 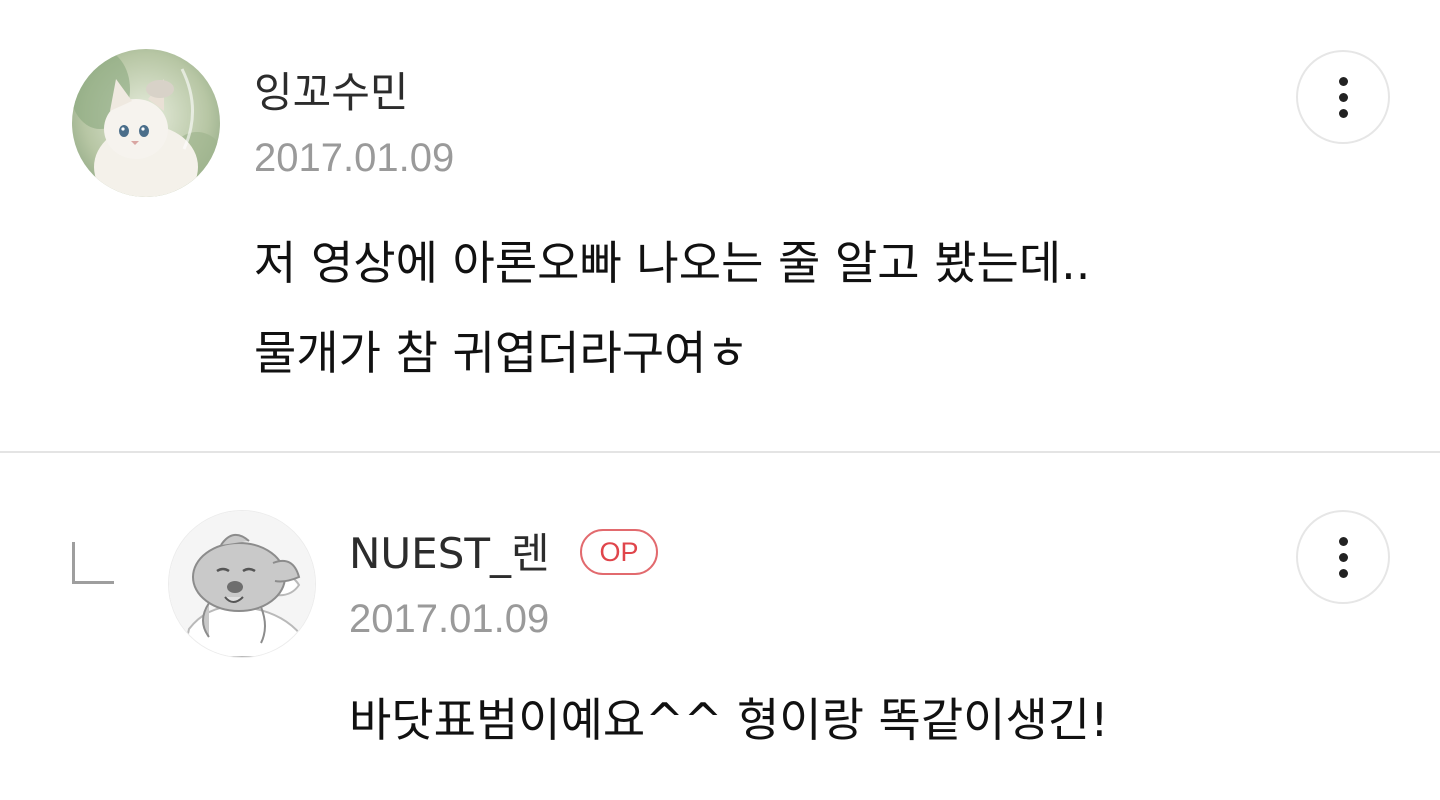 What do you see at coordinates (501, 353) in the screenshot?
I see `comment-line: 물개가 참 귀엽더라구여ㅎ` at bounding box center [501, 353].